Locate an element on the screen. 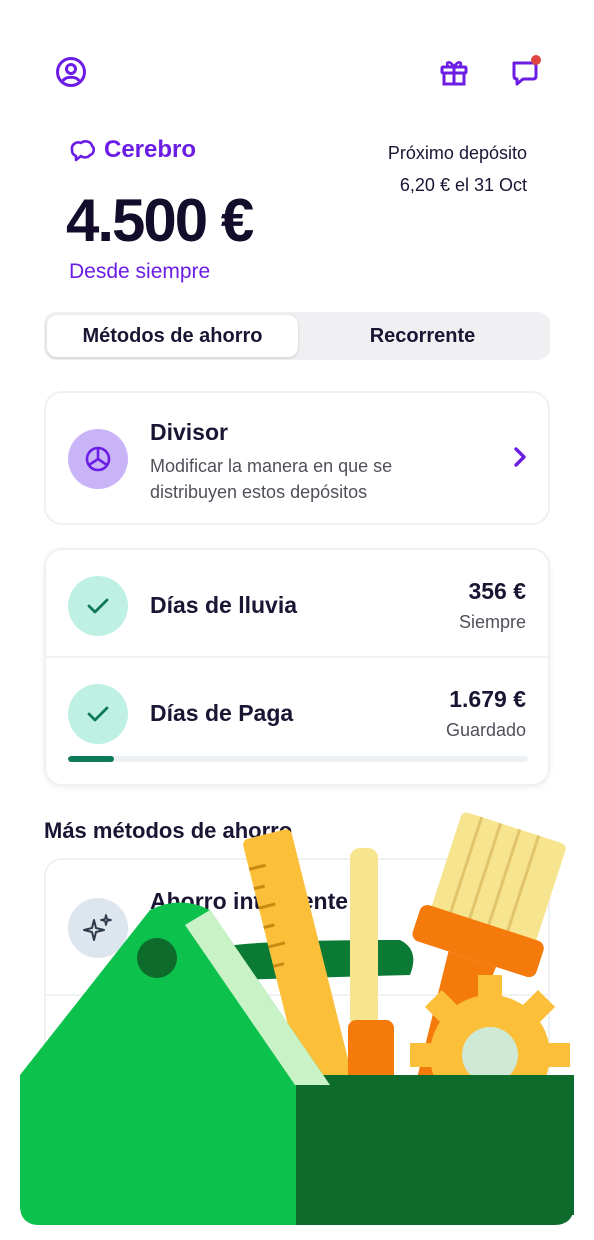 The height and width of the screenshot is (1240, 594). pie-chart-icon is located at coordinates (98, 459).